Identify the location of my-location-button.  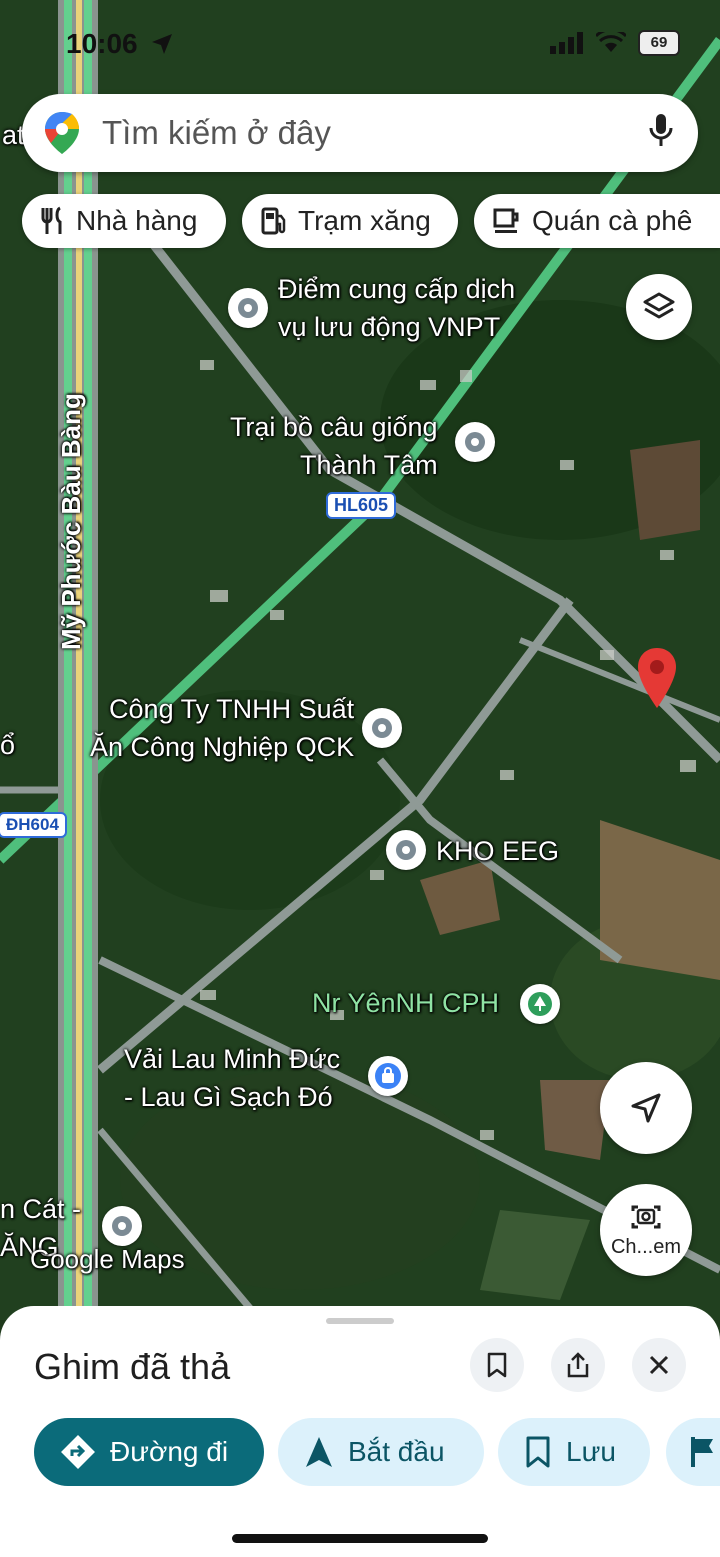
(646, 1108).